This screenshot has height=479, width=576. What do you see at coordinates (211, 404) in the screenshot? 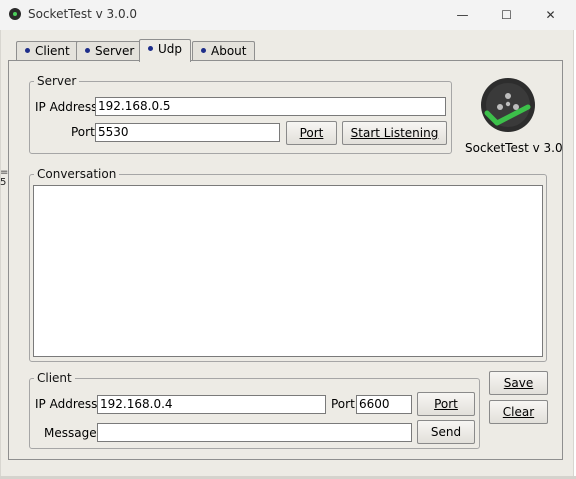
I see `client-ip-field: 192.168.0.4` at bounding box center [211, 404].